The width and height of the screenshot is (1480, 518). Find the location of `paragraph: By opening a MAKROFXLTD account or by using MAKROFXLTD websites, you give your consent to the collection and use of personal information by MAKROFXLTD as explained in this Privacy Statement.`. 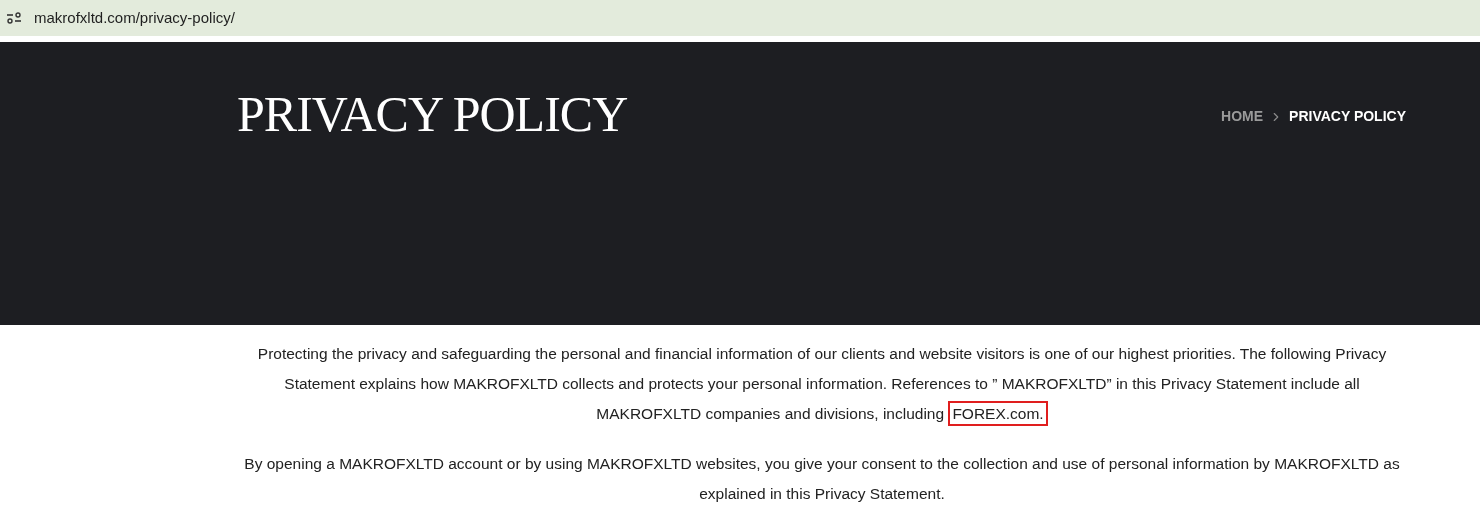

paragraph: By opening a MAKROFXLTD account or by using MAKROFXLTD websites, you give your consent to the collection and use of personal information by MAKROFXLTD as explained in this Privacy Statement. is located at coordinates (822, 479).